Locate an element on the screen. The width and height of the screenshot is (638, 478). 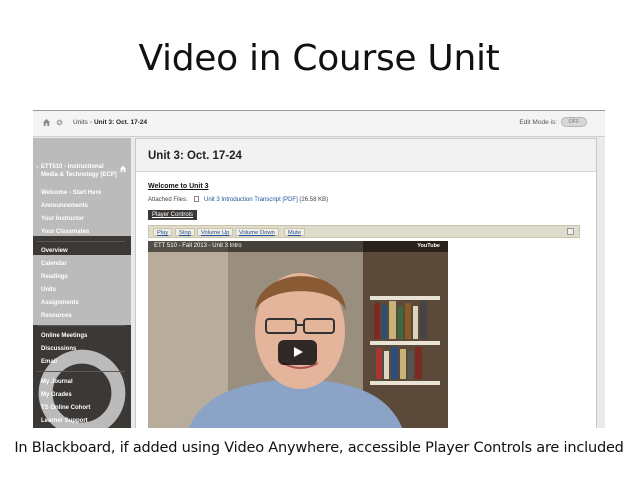
file-icon is located at coordinates (197, 199).